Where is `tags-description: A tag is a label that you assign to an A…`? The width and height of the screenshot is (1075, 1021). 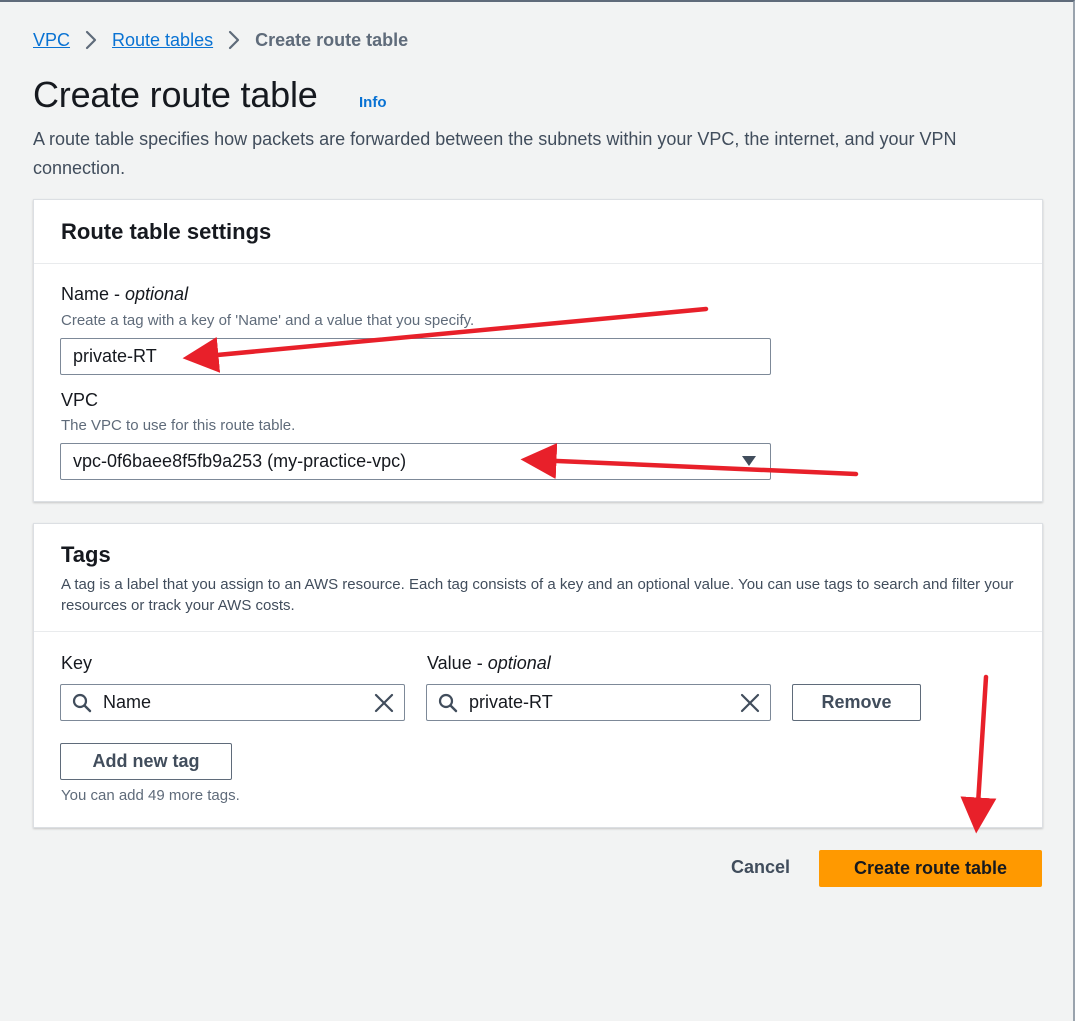
tags-description: A tag is a label that you assign to an A… is located at coordinates (537, 595).